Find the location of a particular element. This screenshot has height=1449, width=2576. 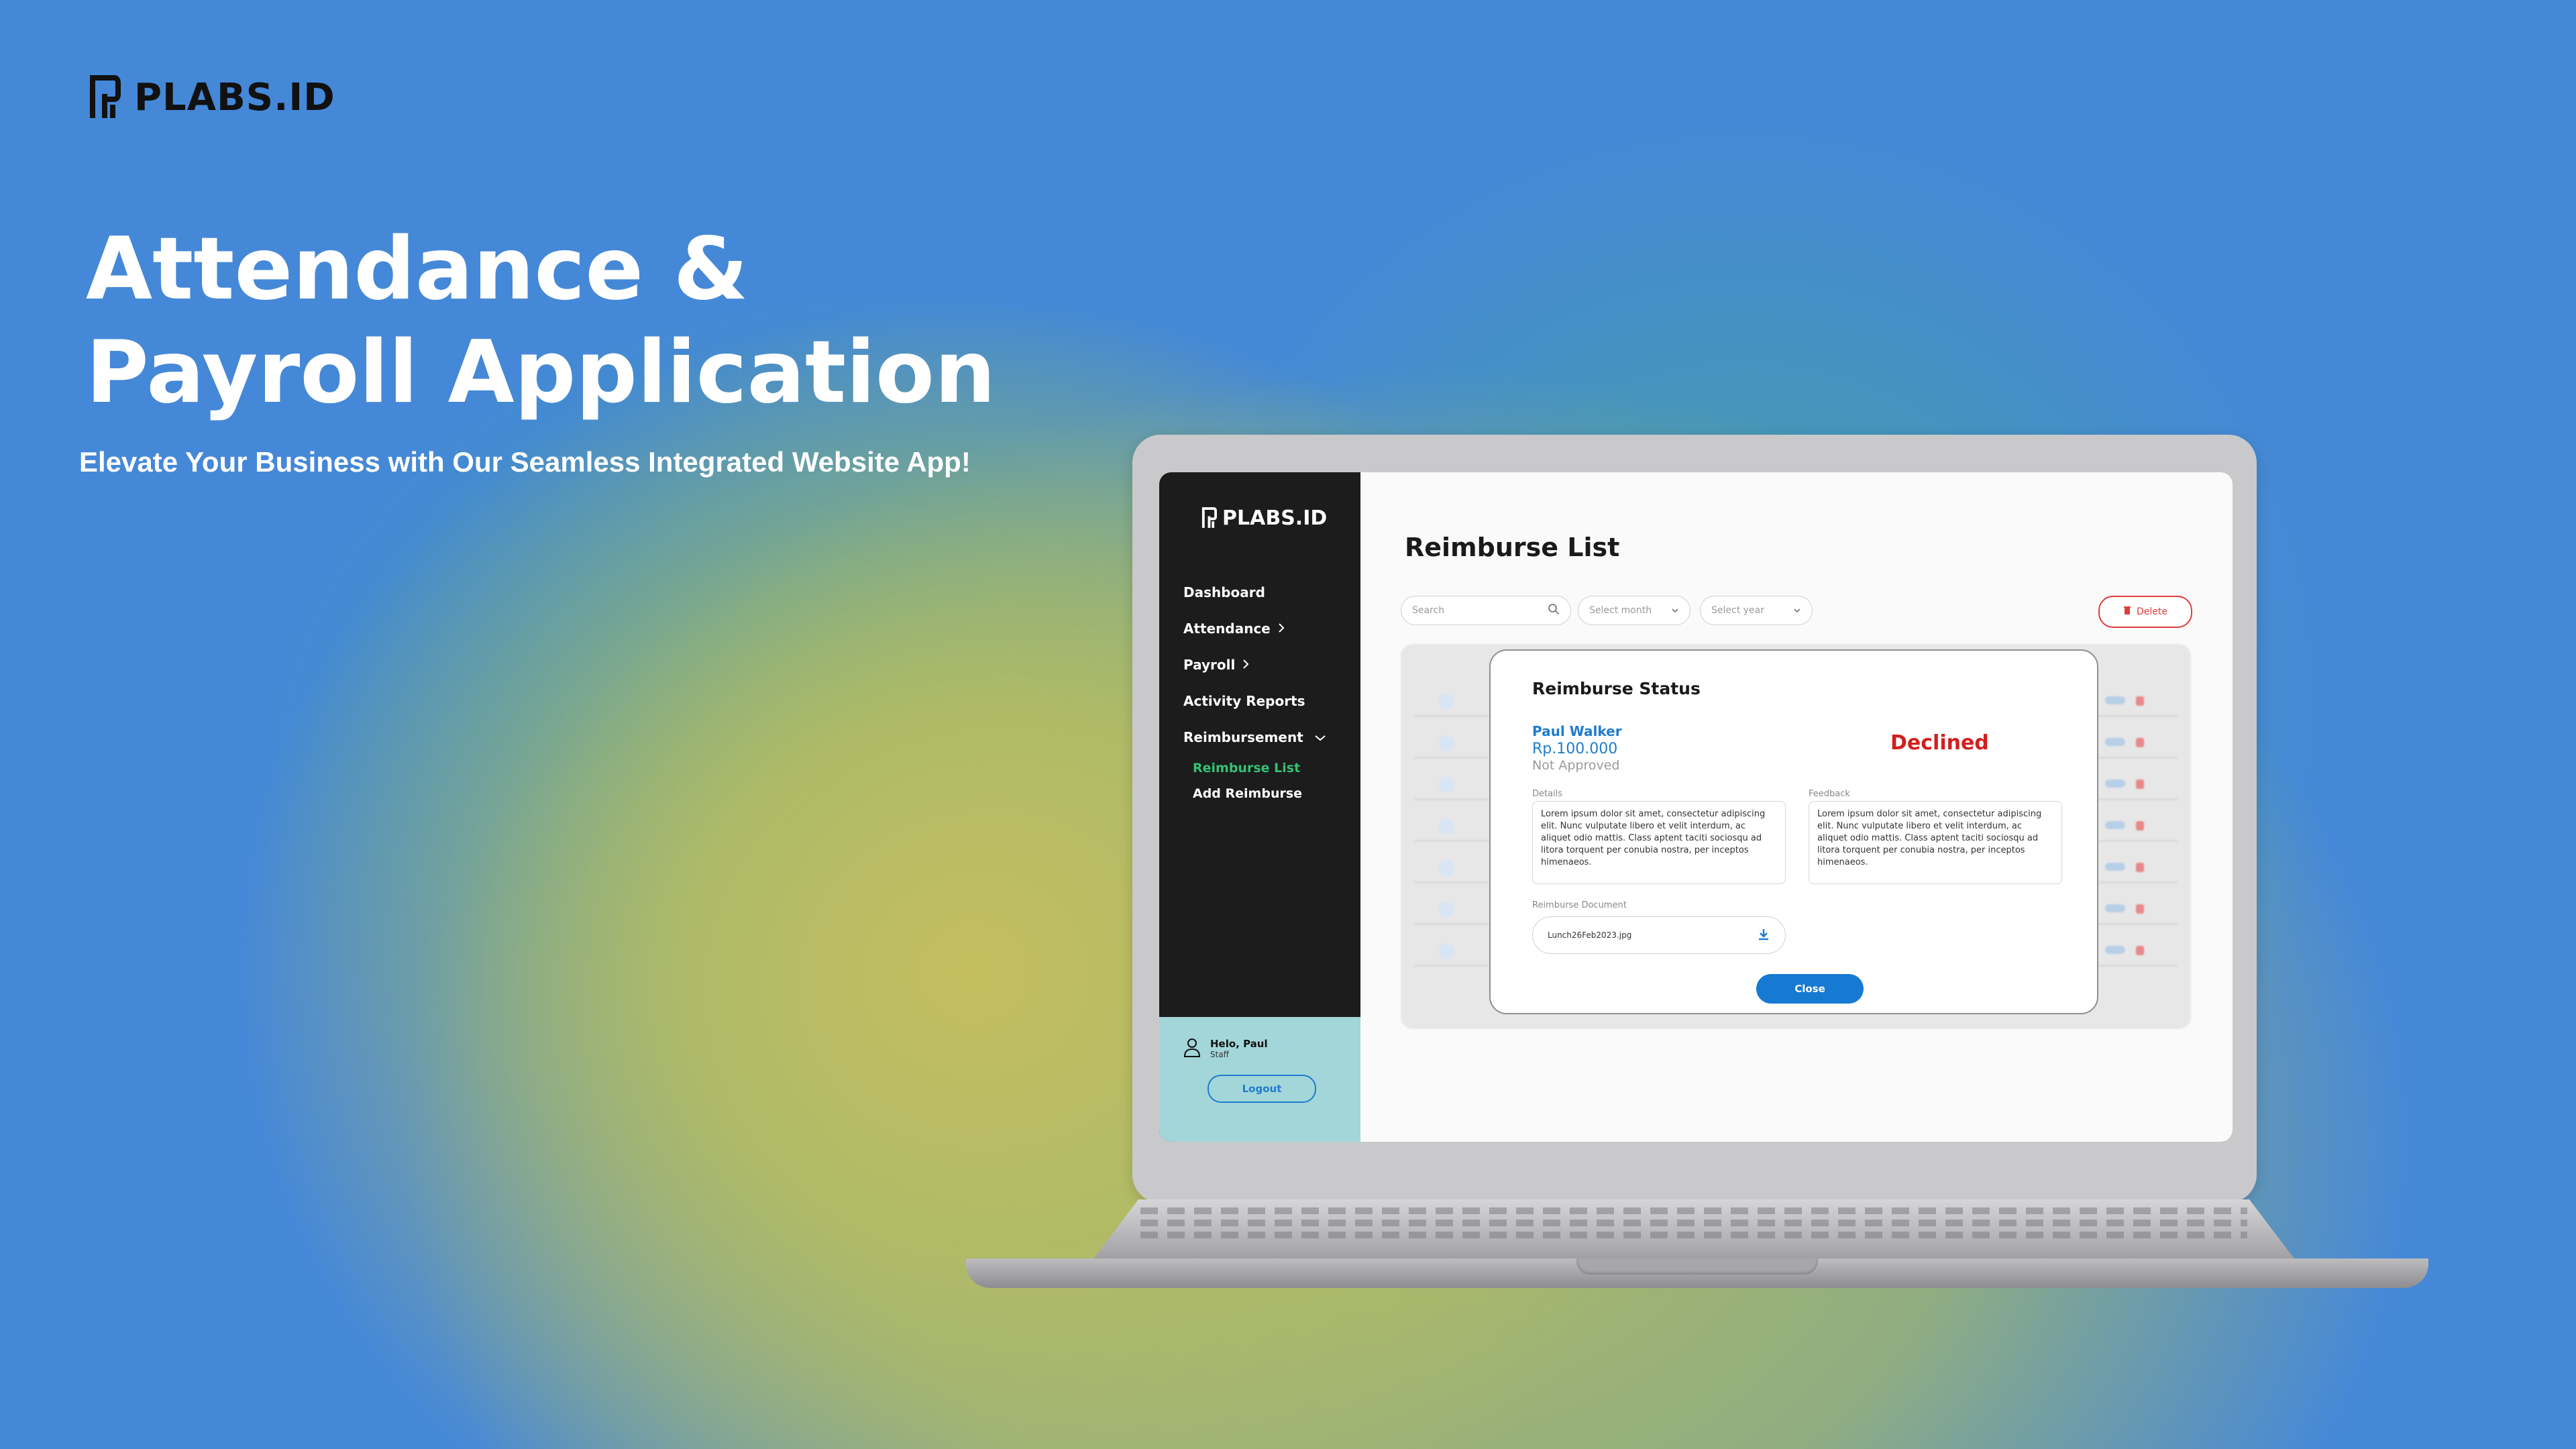

sidebar-brand-name: PLABS.ID is located at coordinates (1275, 518).